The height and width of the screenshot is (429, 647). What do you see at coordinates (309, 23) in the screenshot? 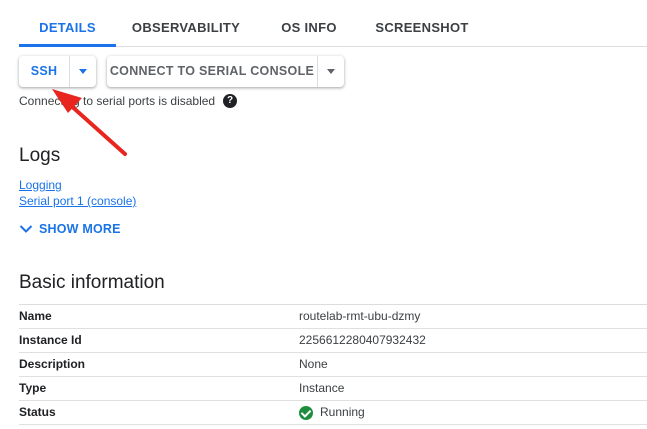
I see `tab-os-info: OS INFO` at bounding box center [309, 23].